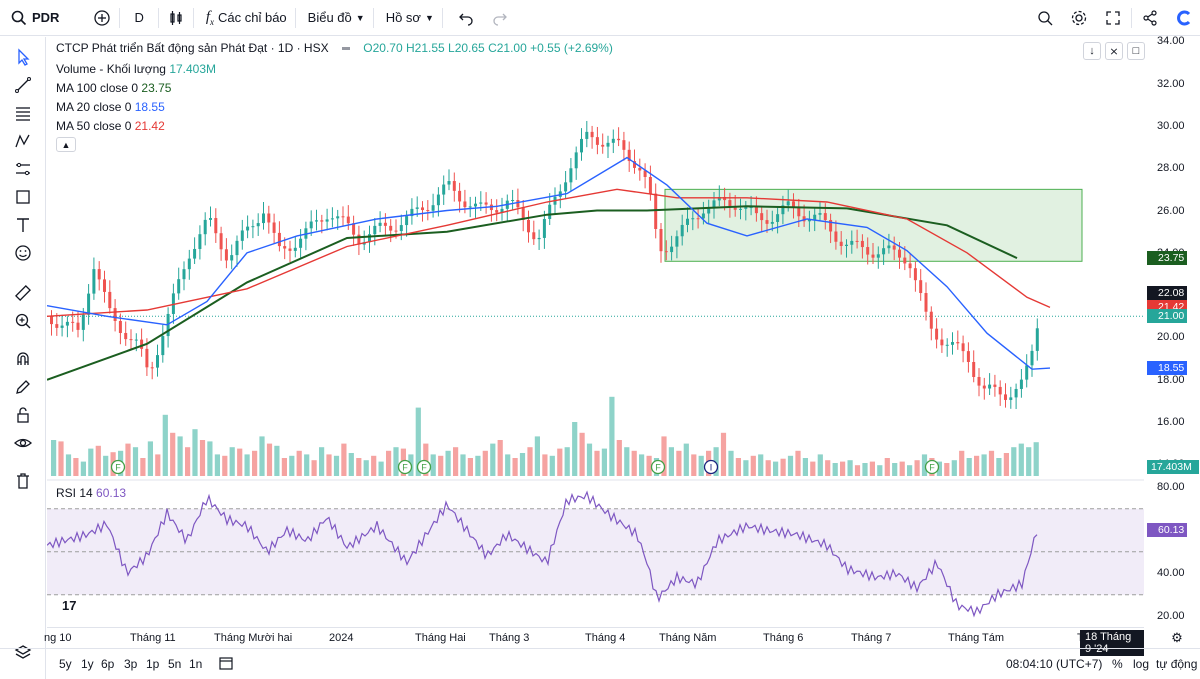  Describe the element at coordinates (23, 197) in the screenshot. I see `shape-tool` at that location.